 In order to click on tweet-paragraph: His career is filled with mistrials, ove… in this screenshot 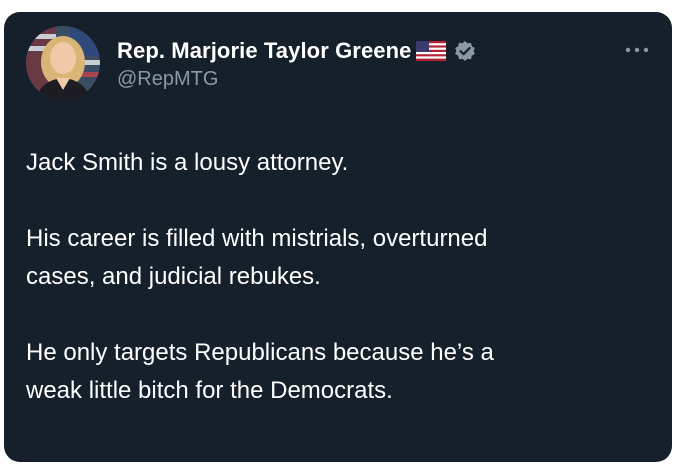, I will do `click(257, 257)`.